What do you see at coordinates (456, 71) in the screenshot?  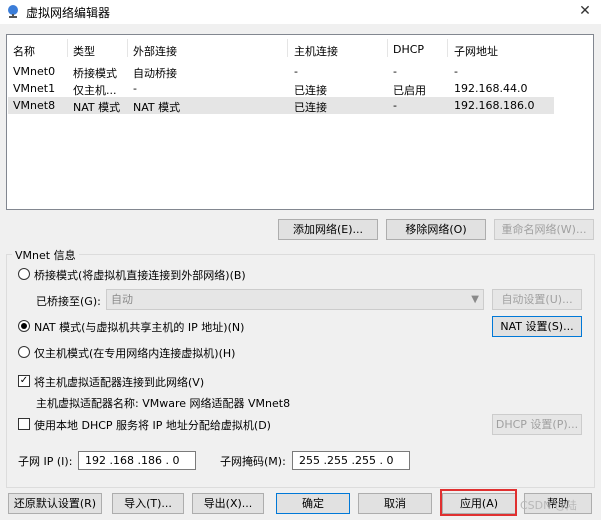 I see `cell-subnet: -` at bounding box center [456, 71].